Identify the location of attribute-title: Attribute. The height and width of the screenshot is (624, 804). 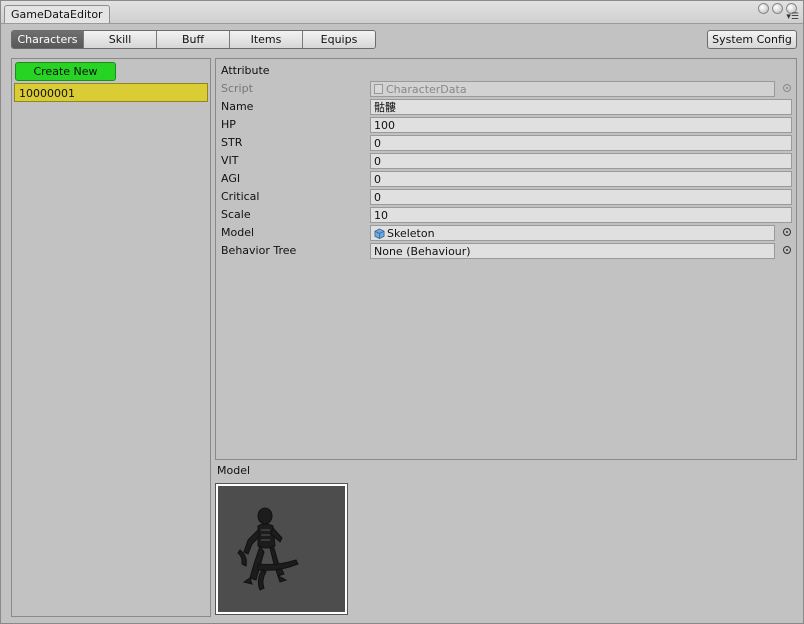
(245, 70).